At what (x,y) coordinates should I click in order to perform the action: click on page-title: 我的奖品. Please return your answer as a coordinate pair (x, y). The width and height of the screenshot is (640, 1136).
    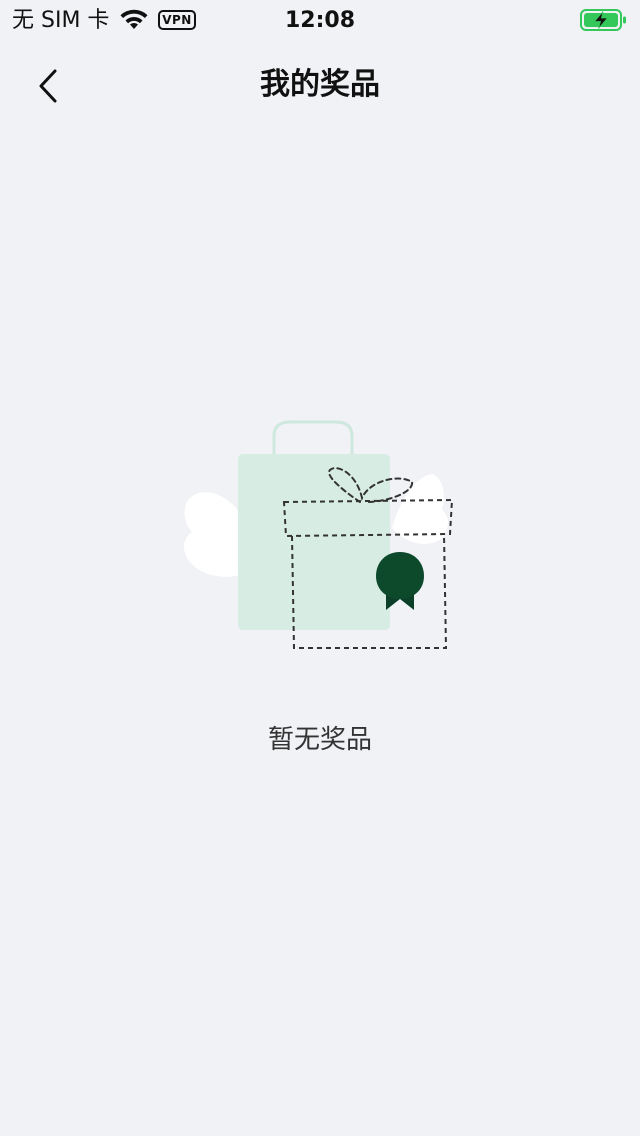
    Looking at the image, I should click on (320, 84).